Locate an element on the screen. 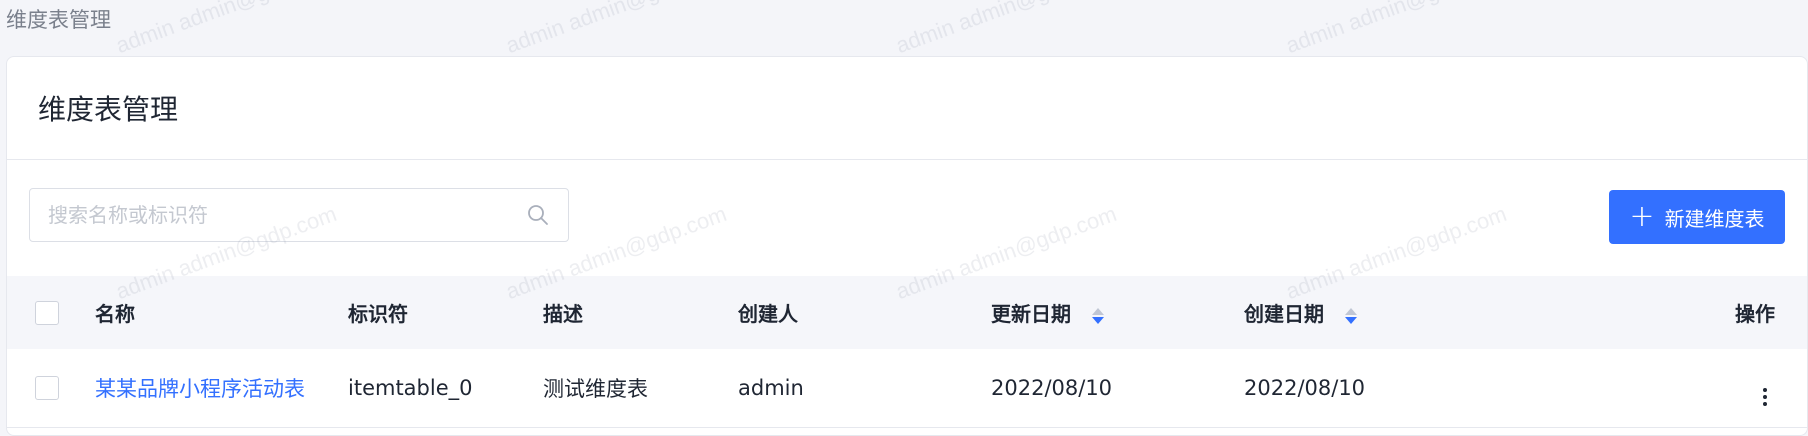  cell-updated: 2022/08/10 is located at coordinates (1052, 387).